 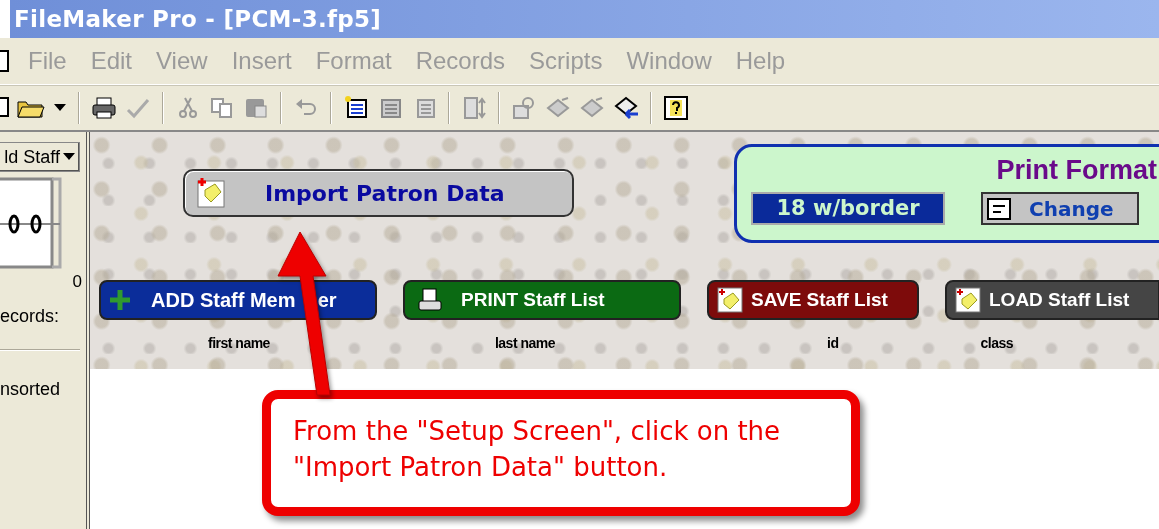 I want to click on add-staff-button: ADD Staff Mem er, so click(x=238, y=300).